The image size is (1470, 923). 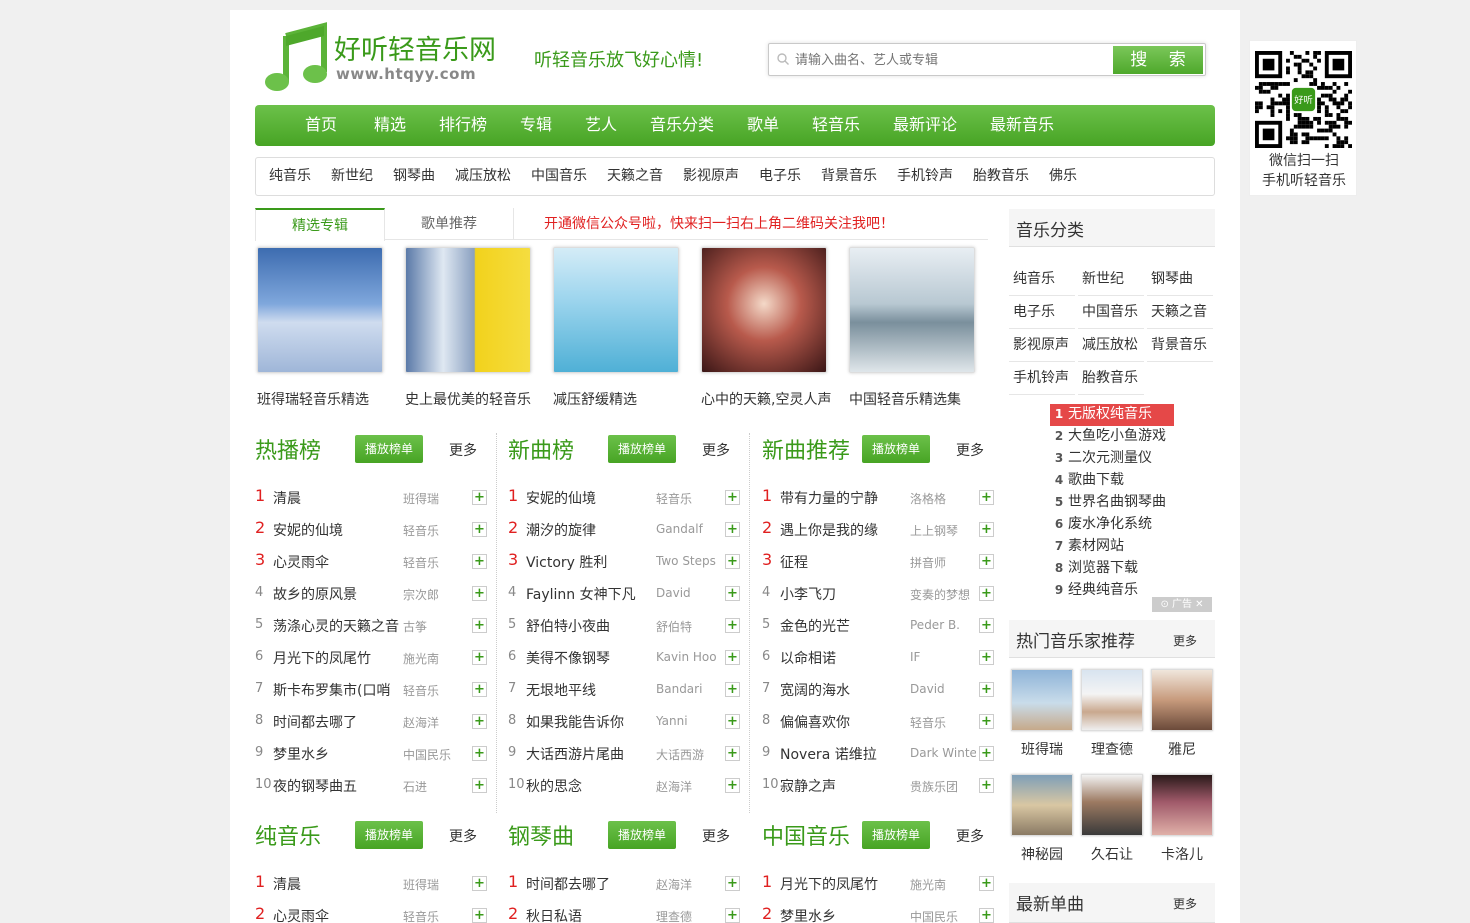 I want to click on tab-featured-albums: 精选专辑, so click(x=320, y=224).